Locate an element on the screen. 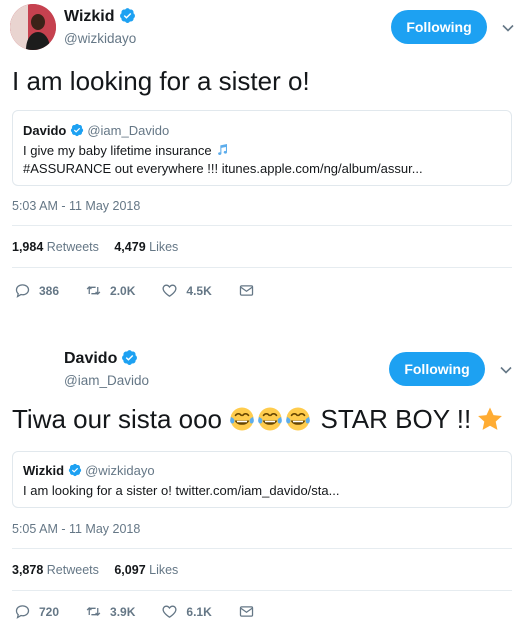 This screenshot has height=644, width=523. like-button: 6.1K is located at coordinates (186, 611).